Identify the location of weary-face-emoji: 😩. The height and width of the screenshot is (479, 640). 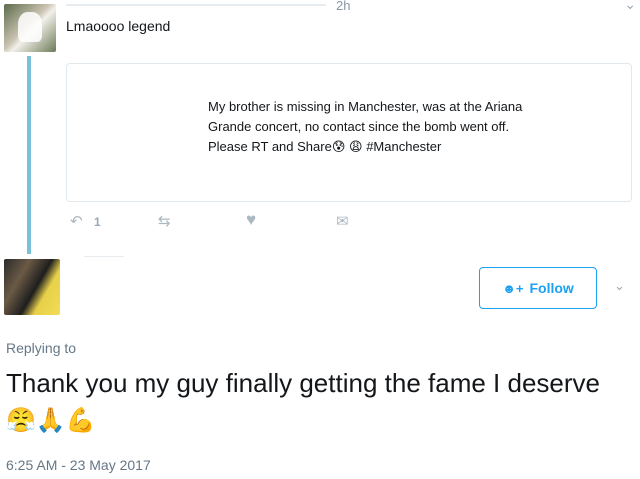
(356, 146).